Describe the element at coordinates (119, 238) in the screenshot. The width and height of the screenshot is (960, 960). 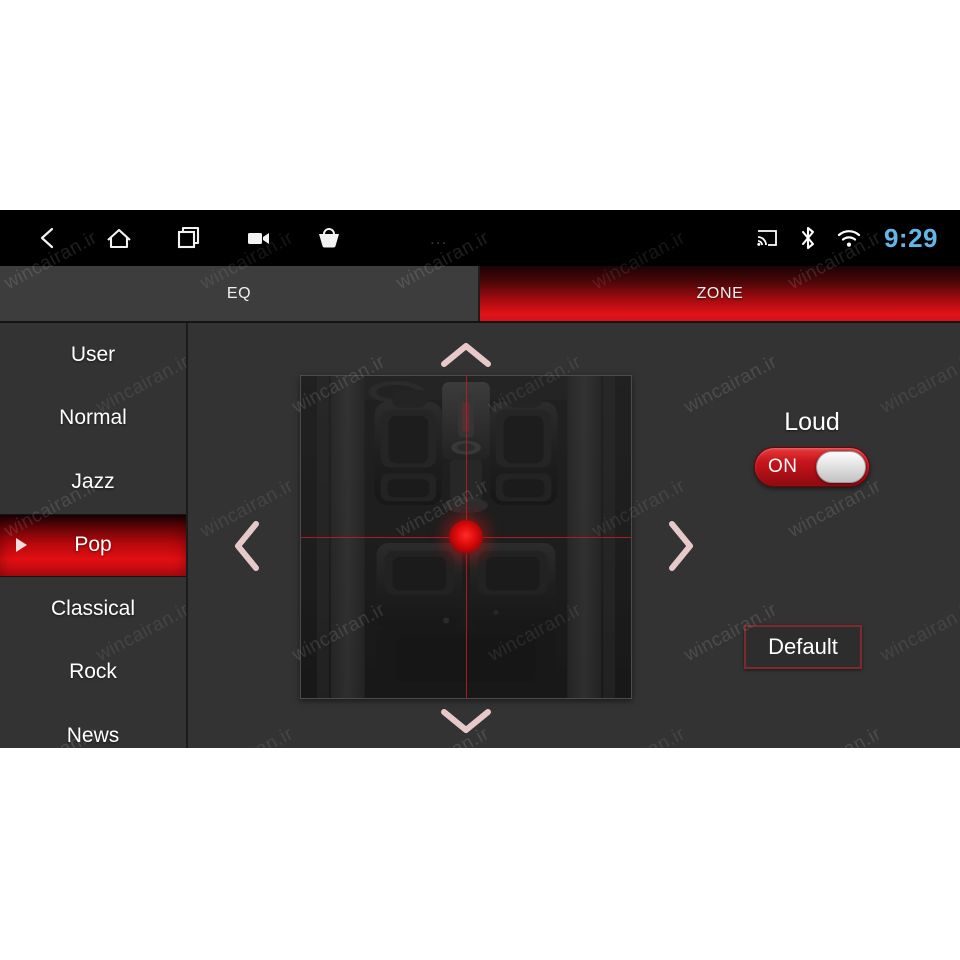
I see `home-icon` at that location.